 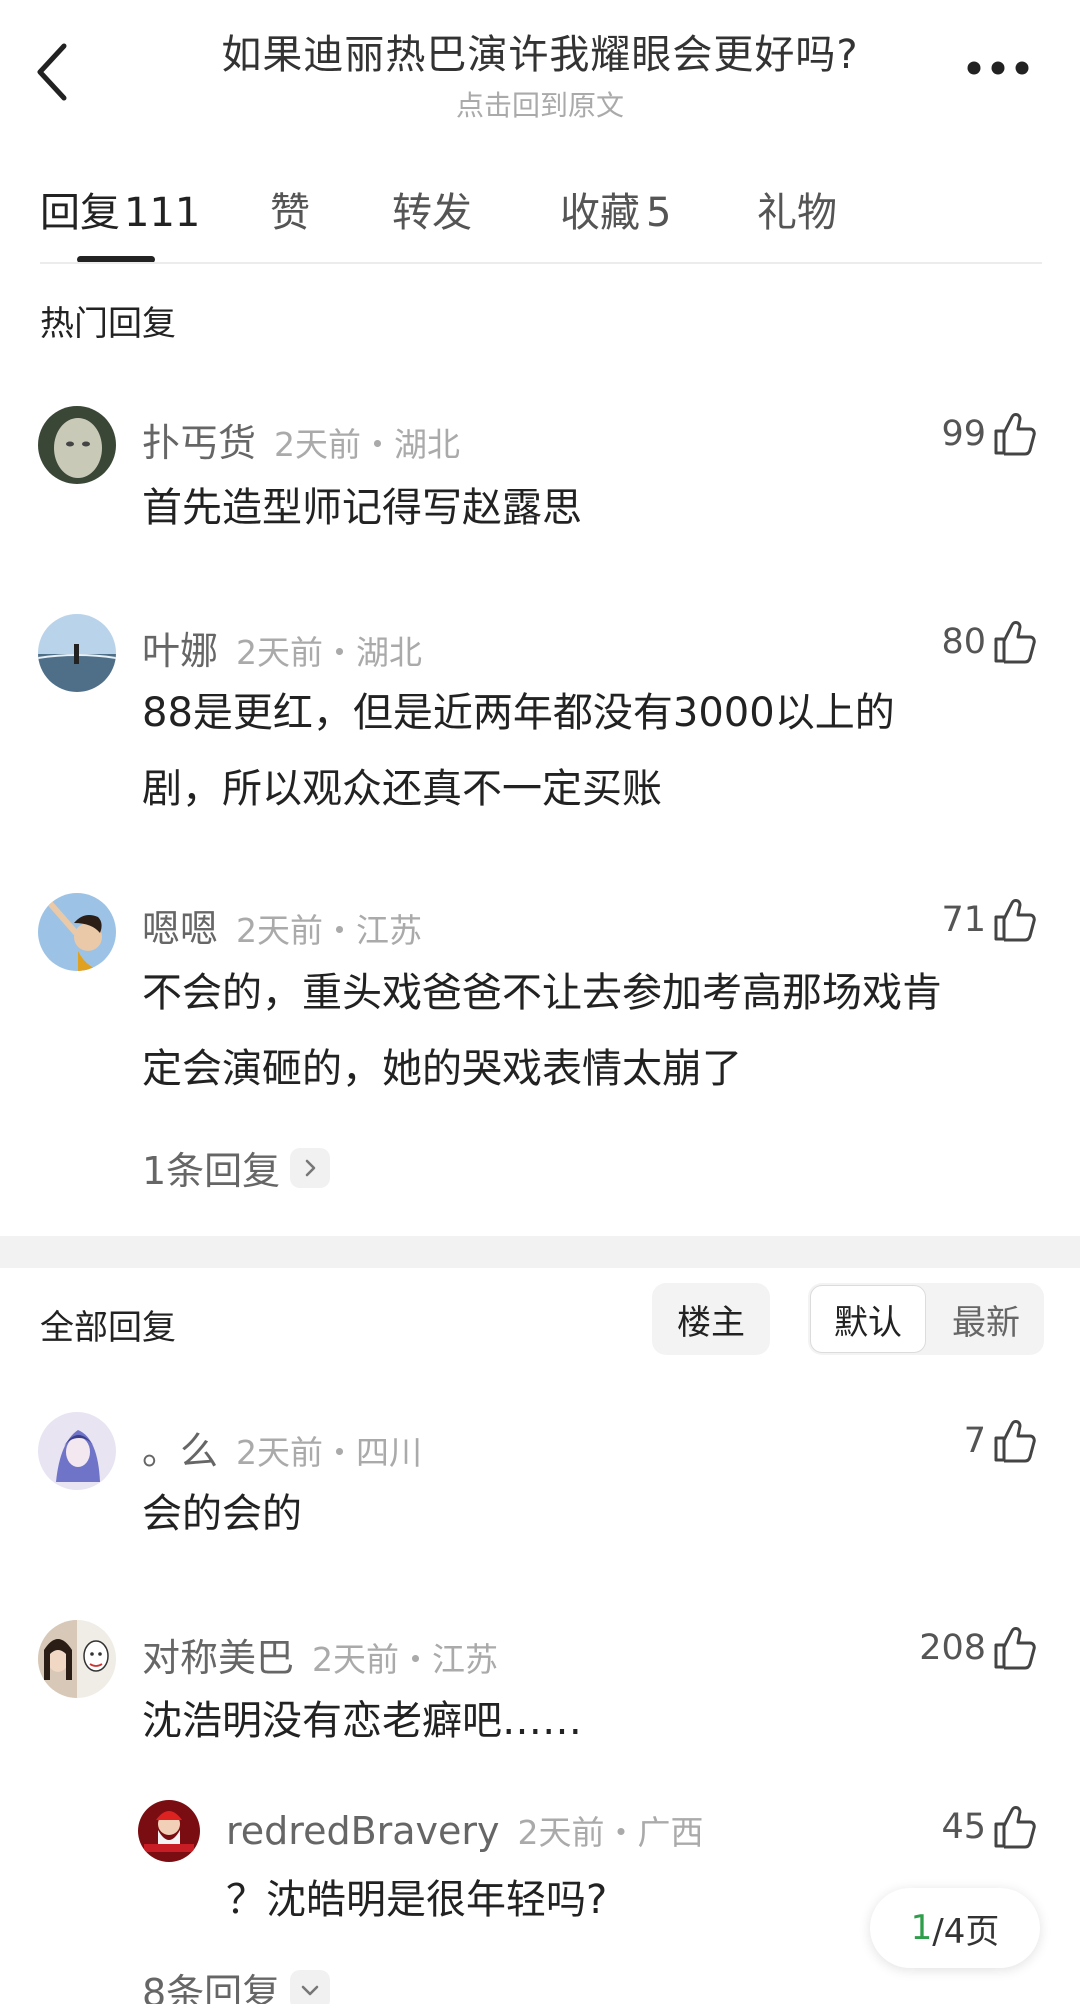 I want to click on comment-text: 88是更红，但是近两年都没有3000以上的 剧，所以观众还真不一定买账, so click(x=518, y=751).